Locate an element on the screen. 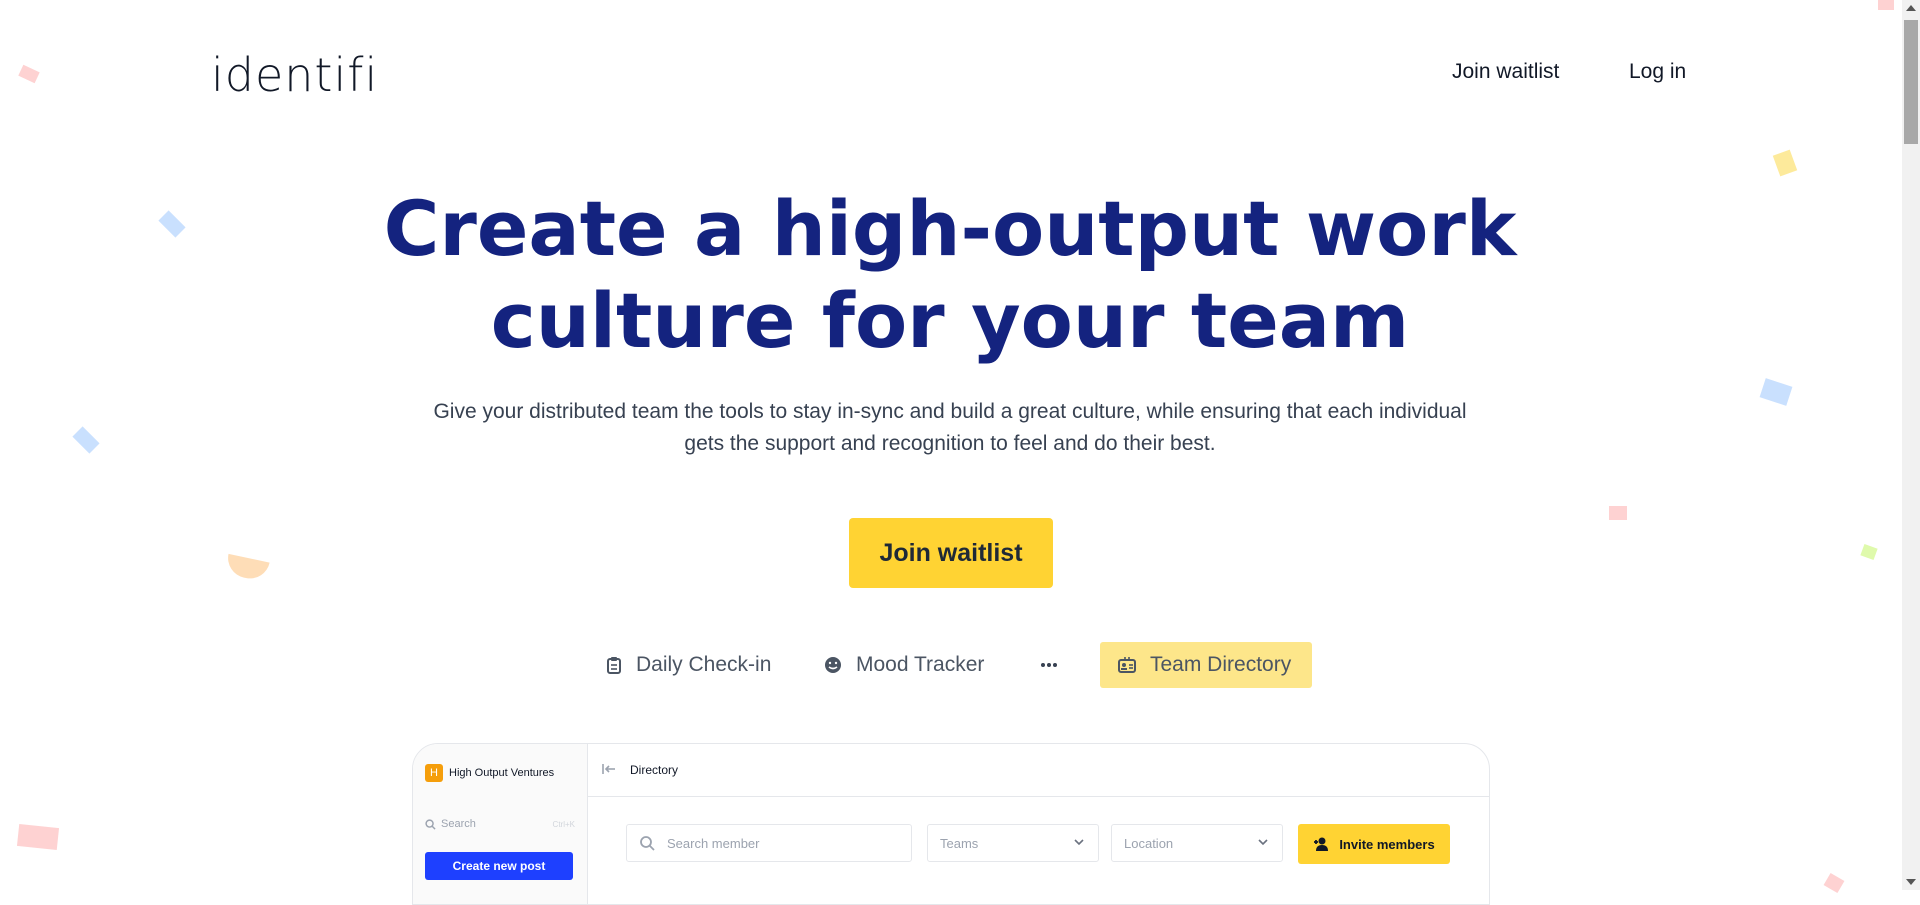 Image resolution: width=1920 pixels, height=905 pixels. invite-members-label: Invite members is located at coordinates (1387, 844).